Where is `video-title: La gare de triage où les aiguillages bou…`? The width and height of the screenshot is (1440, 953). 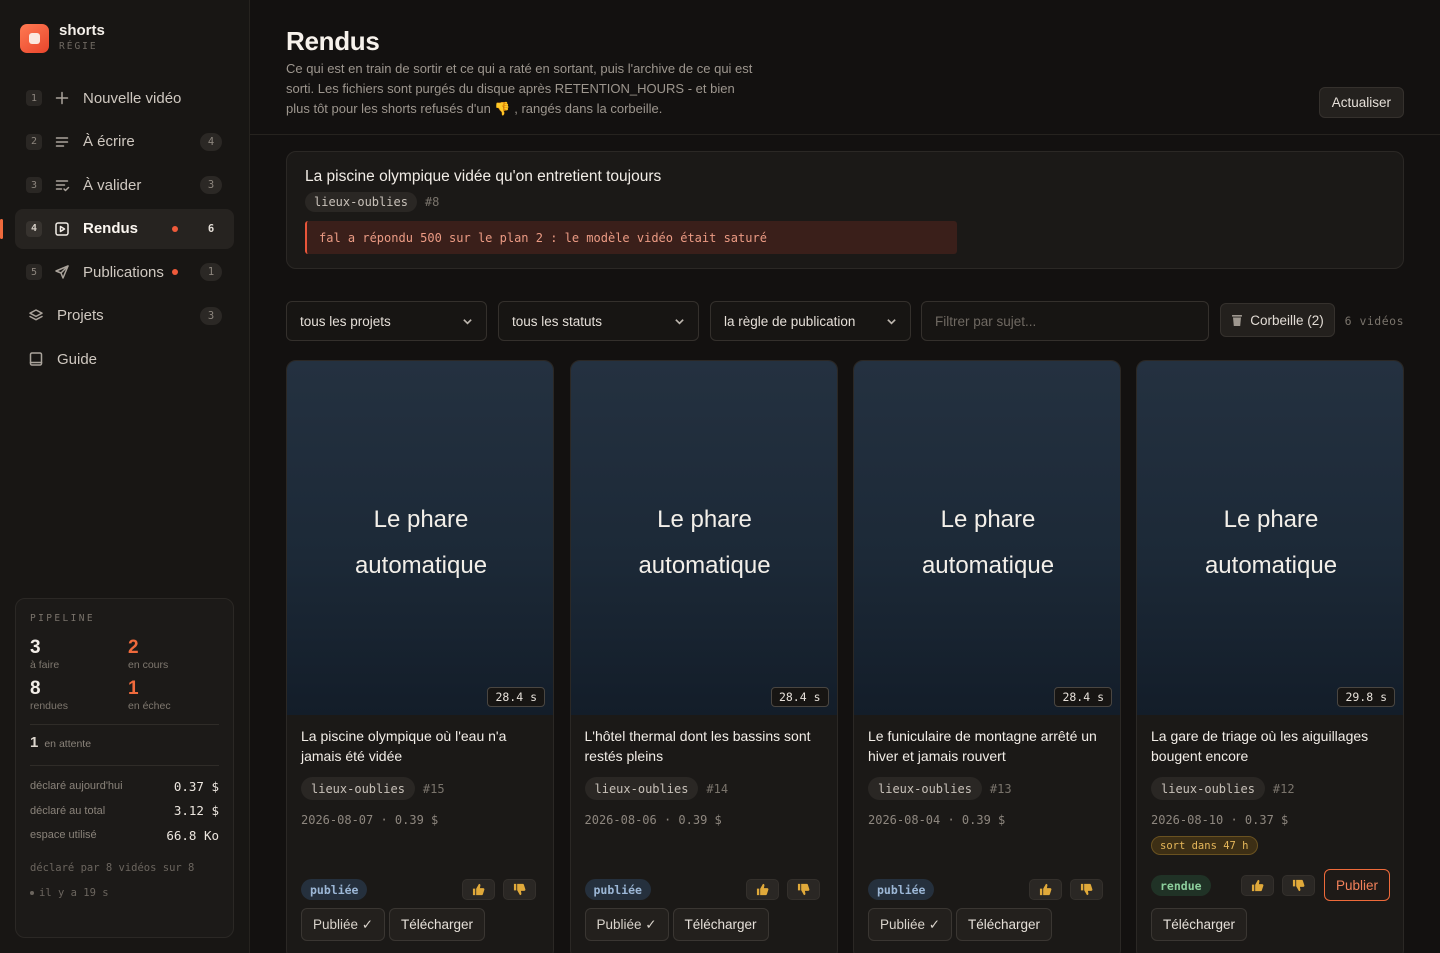 video-title: La gare de triage où les aiguillages bou… is located at coordinates (1260, 746).